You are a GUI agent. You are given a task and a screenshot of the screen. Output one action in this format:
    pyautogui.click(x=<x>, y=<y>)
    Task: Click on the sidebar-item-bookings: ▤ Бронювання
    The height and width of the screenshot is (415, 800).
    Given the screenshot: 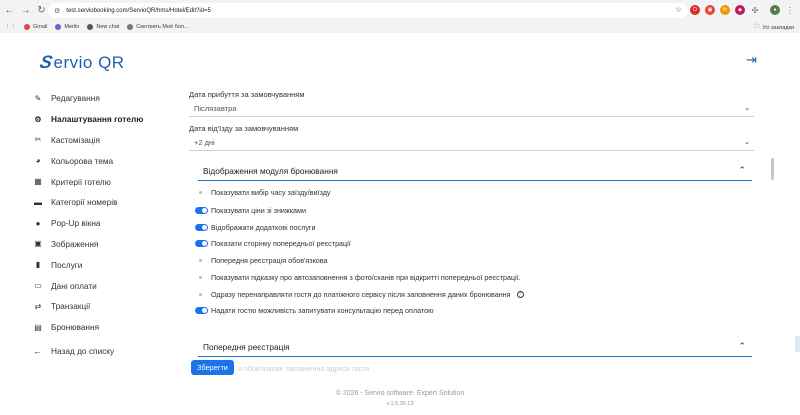 What is the action you would take?
    pyautogui.click(x=108, y=327)
    